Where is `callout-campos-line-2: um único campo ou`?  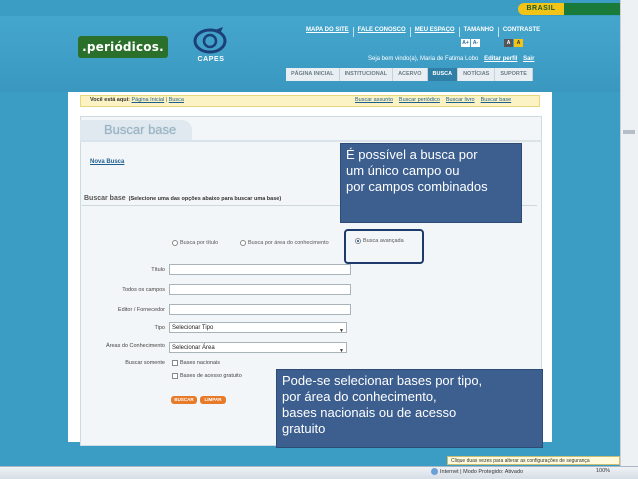 callout-campos-line-2: um único campo ou is located at coordinates (403, 170).